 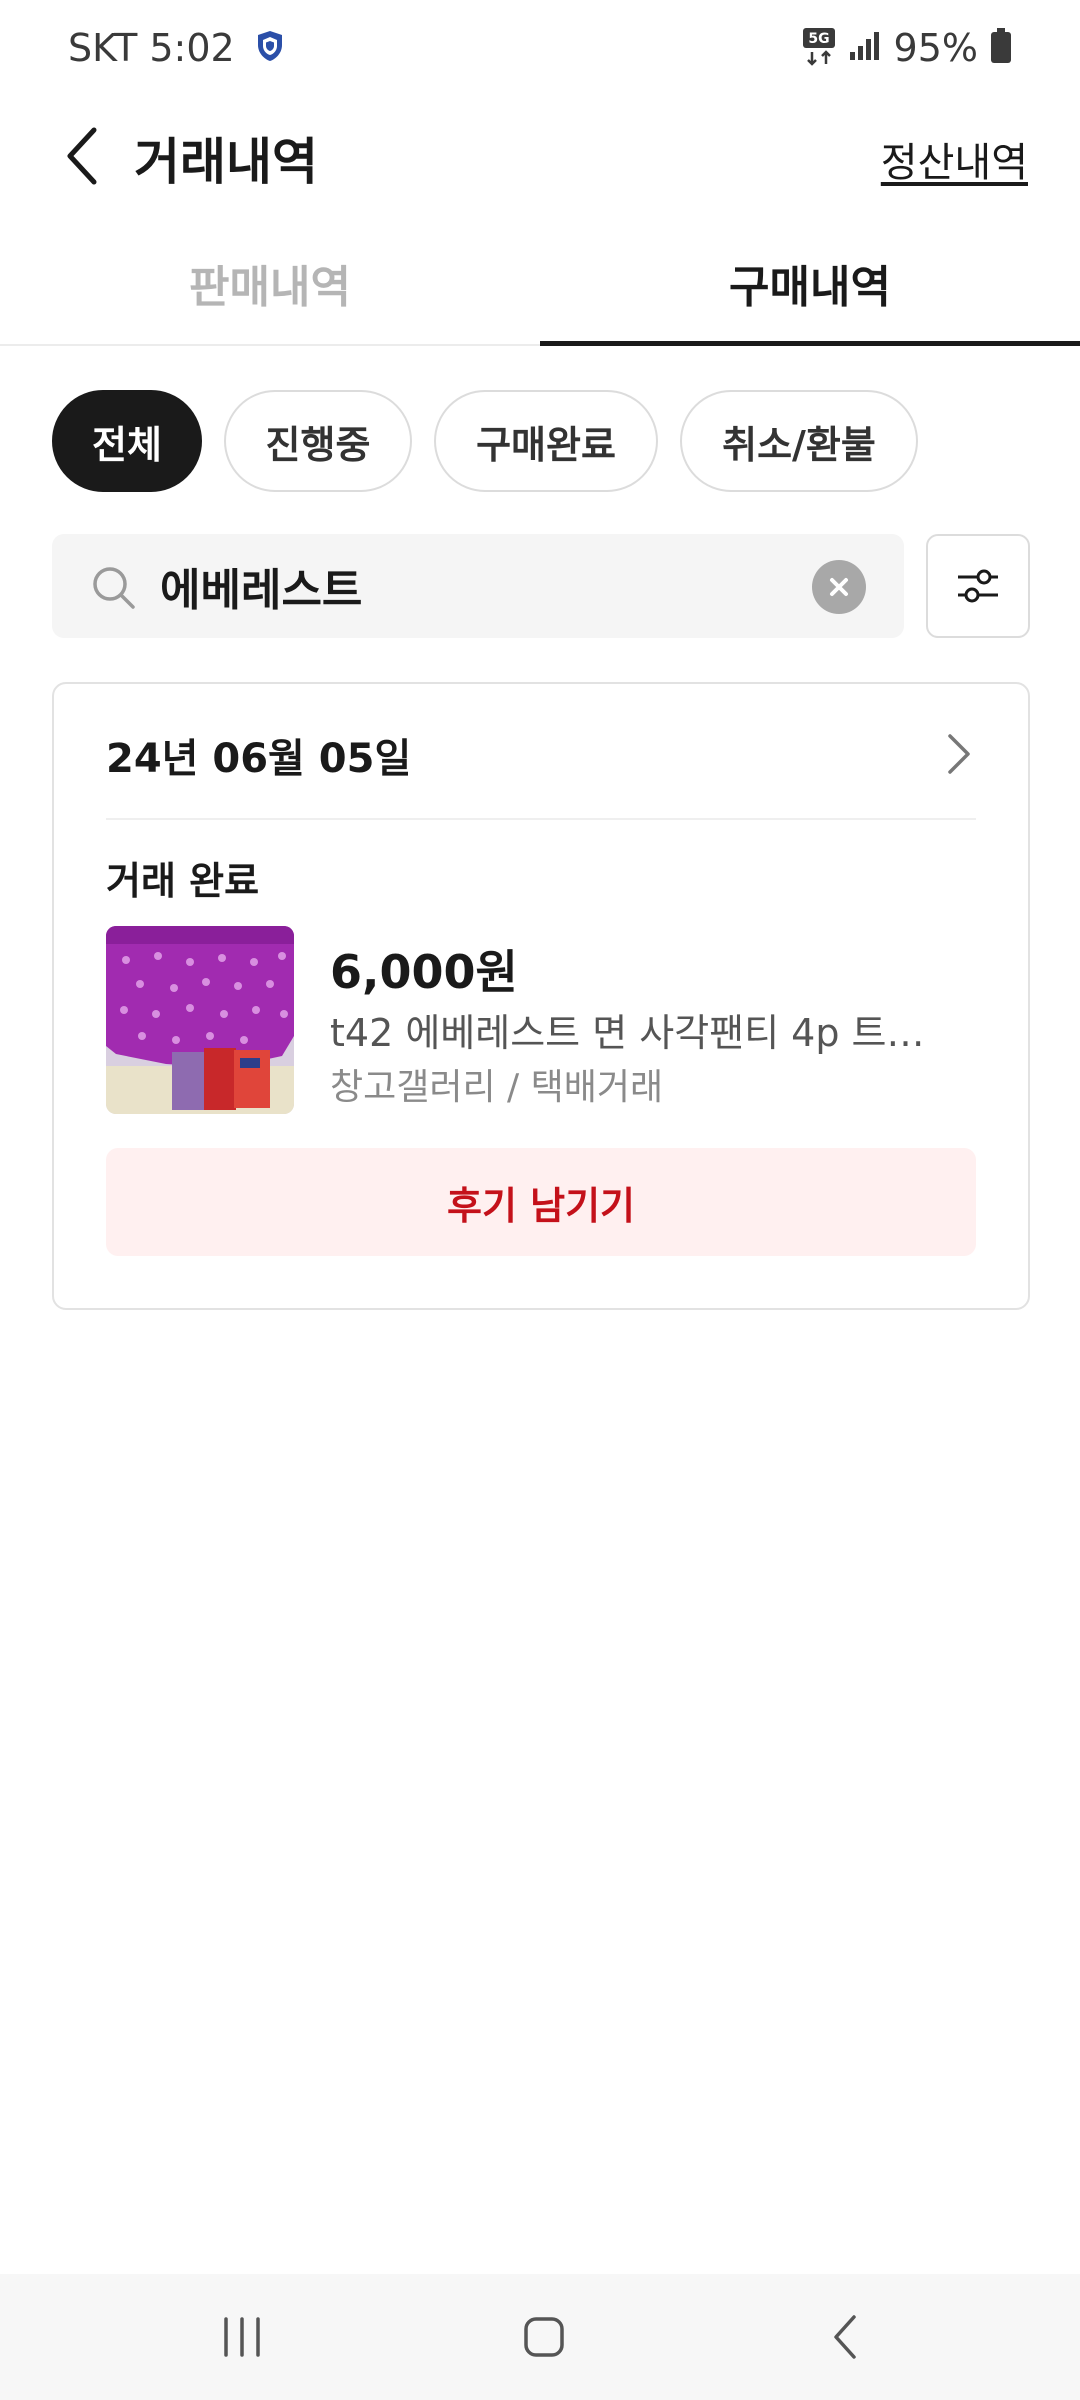 What do you see at coordinates (270, 48) in the screenshot?
I see `shield-icon` at bounding box center [270, 48].